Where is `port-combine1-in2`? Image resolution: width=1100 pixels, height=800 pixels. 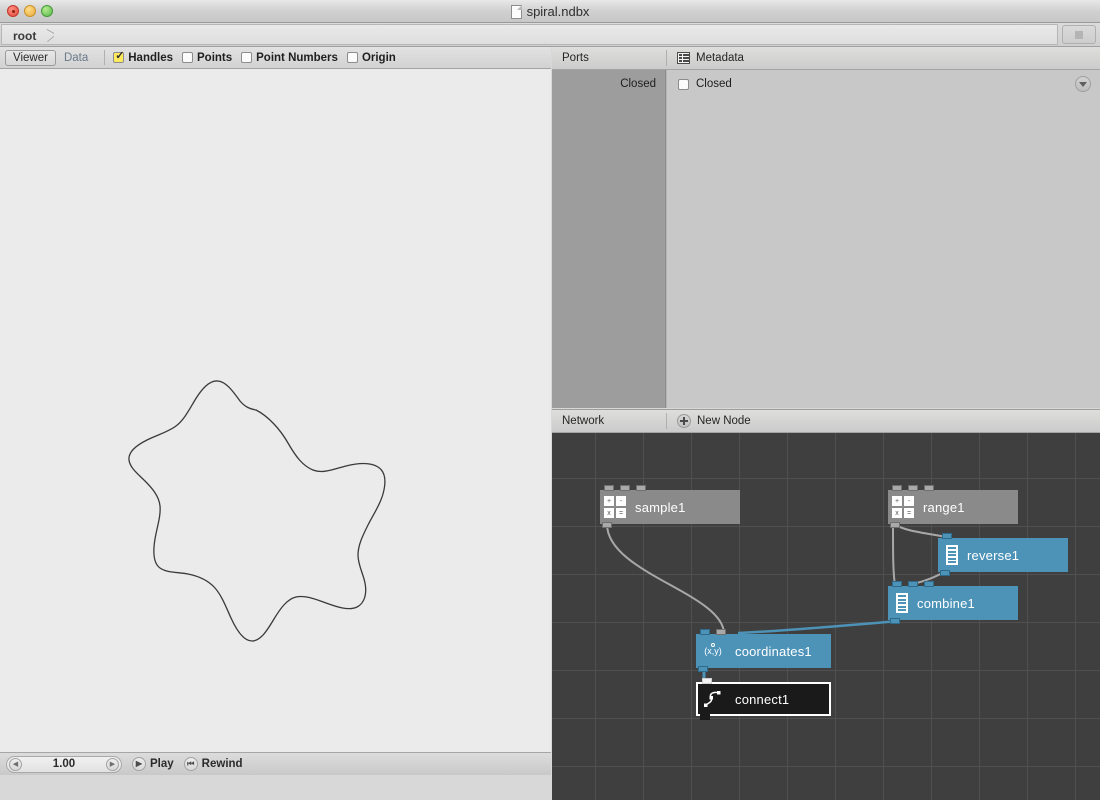
port-combine1-in2 is located at coordinates (913, 584).